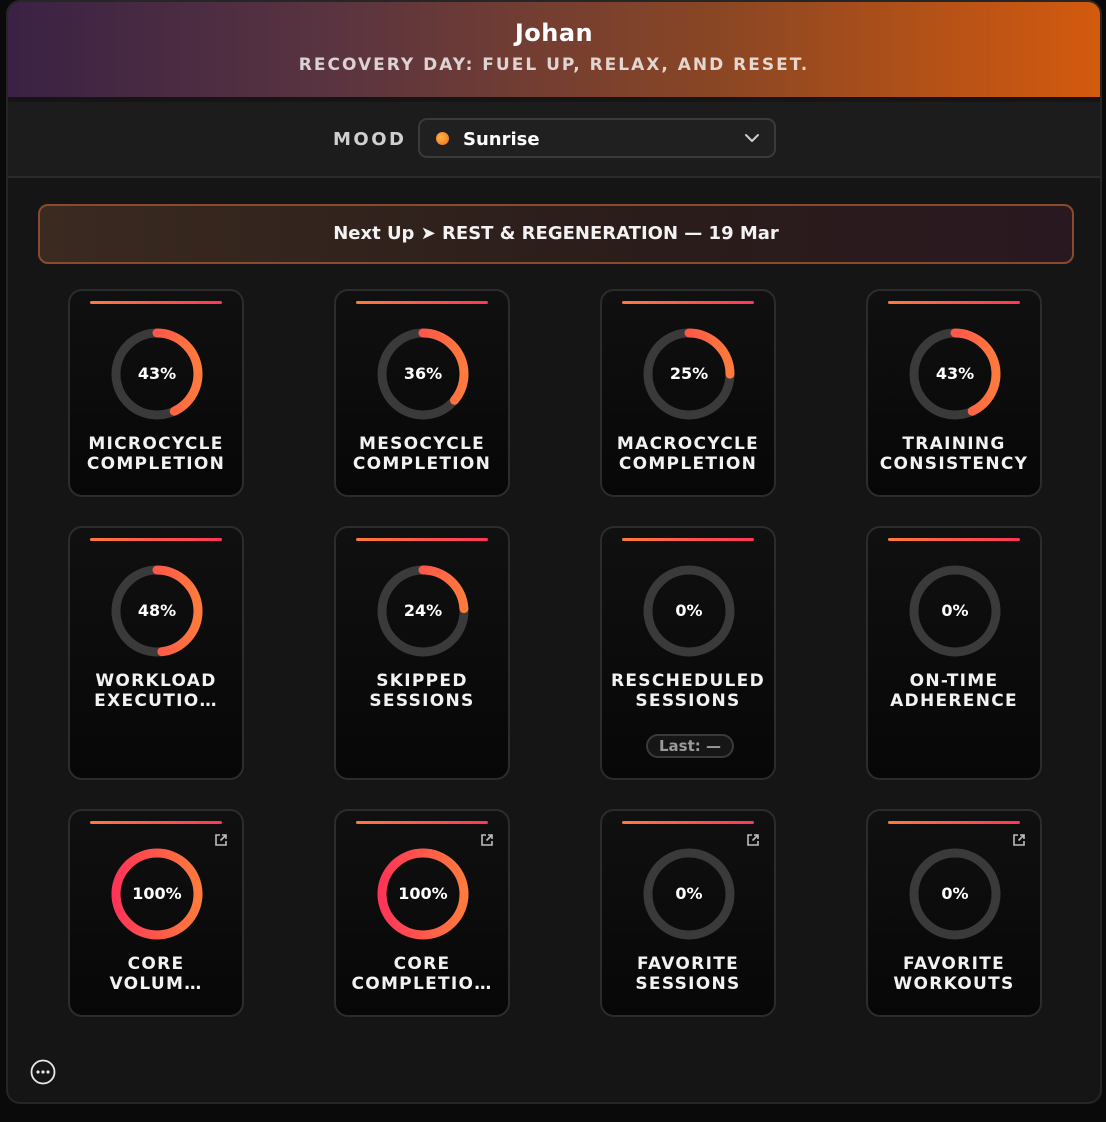  I want to click on next-up-banner: Next Up ➤ REST & REGENERATION — 19 Mar, so click(556, 234).